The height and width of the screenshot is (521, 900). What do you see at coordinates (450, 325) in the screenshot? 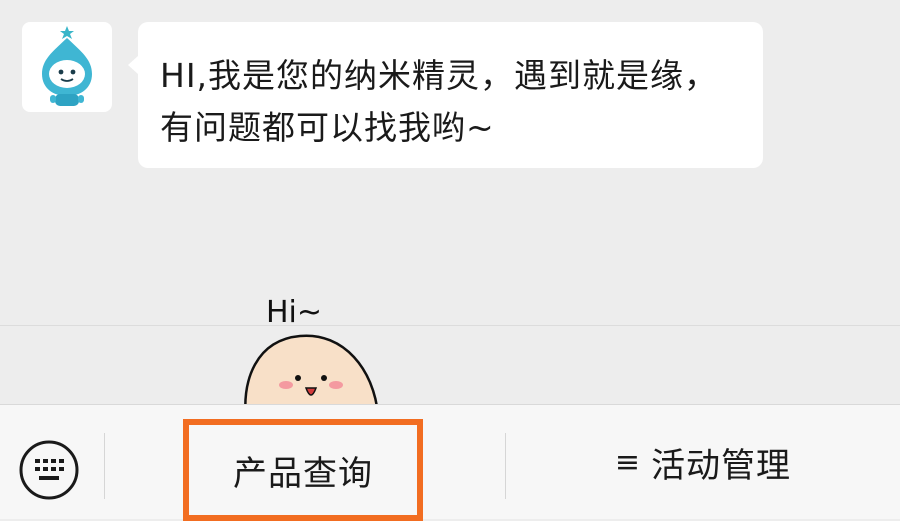
I see `panel-divider` at bounding box center [450, 325].